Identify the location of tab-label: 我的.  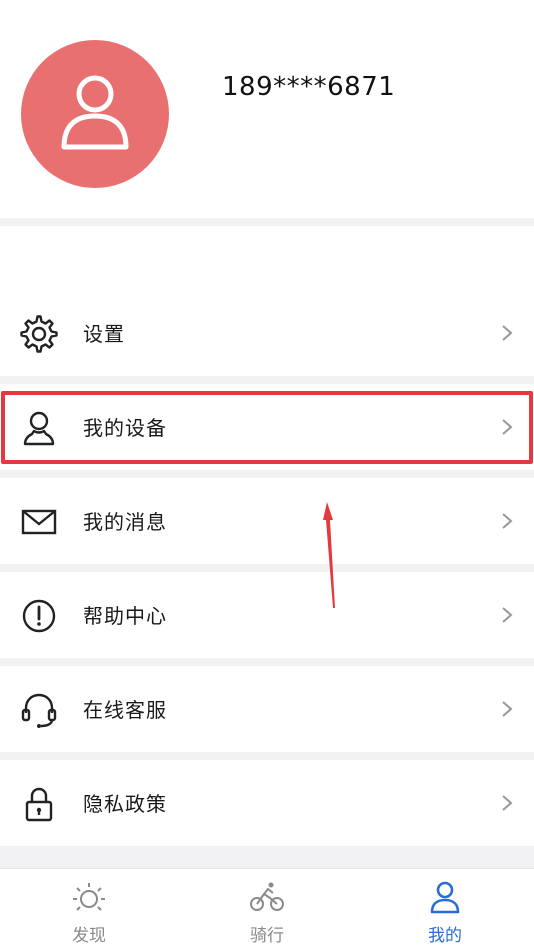
(445, 936).